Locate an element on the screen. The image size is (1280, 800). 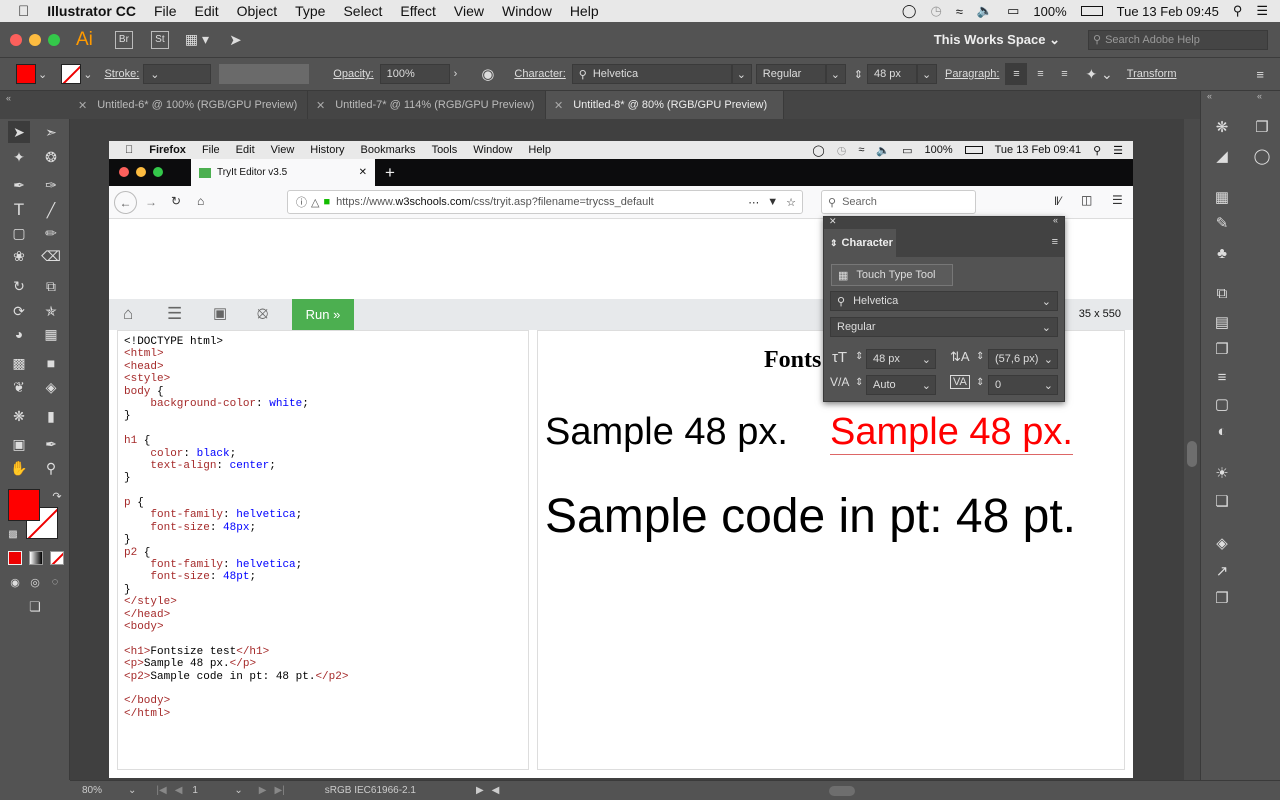
color-mode-button is located at coordinates (15, 558).